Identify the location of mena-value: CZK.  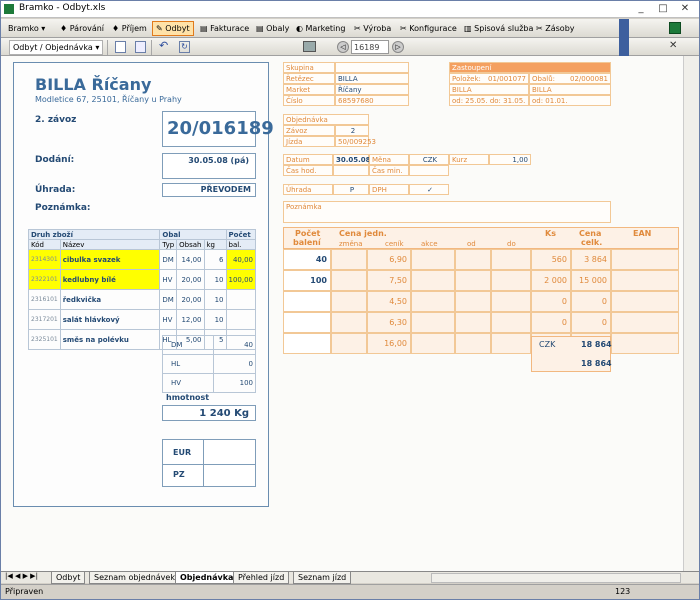
(429, 159).